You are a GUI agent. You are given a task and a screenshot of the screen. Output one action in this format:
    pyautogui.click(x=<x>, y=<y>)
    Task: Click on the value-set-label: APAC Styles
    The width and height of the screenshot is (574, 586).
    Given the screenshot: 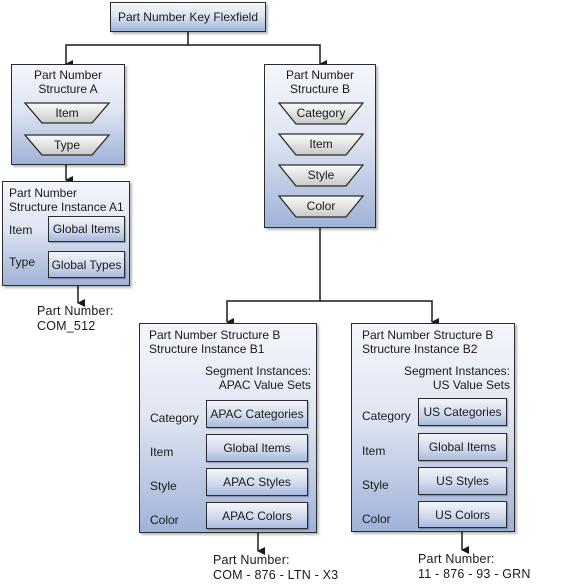 What is the action you would take?
    pyautogui.click(x=257, y=482)
    